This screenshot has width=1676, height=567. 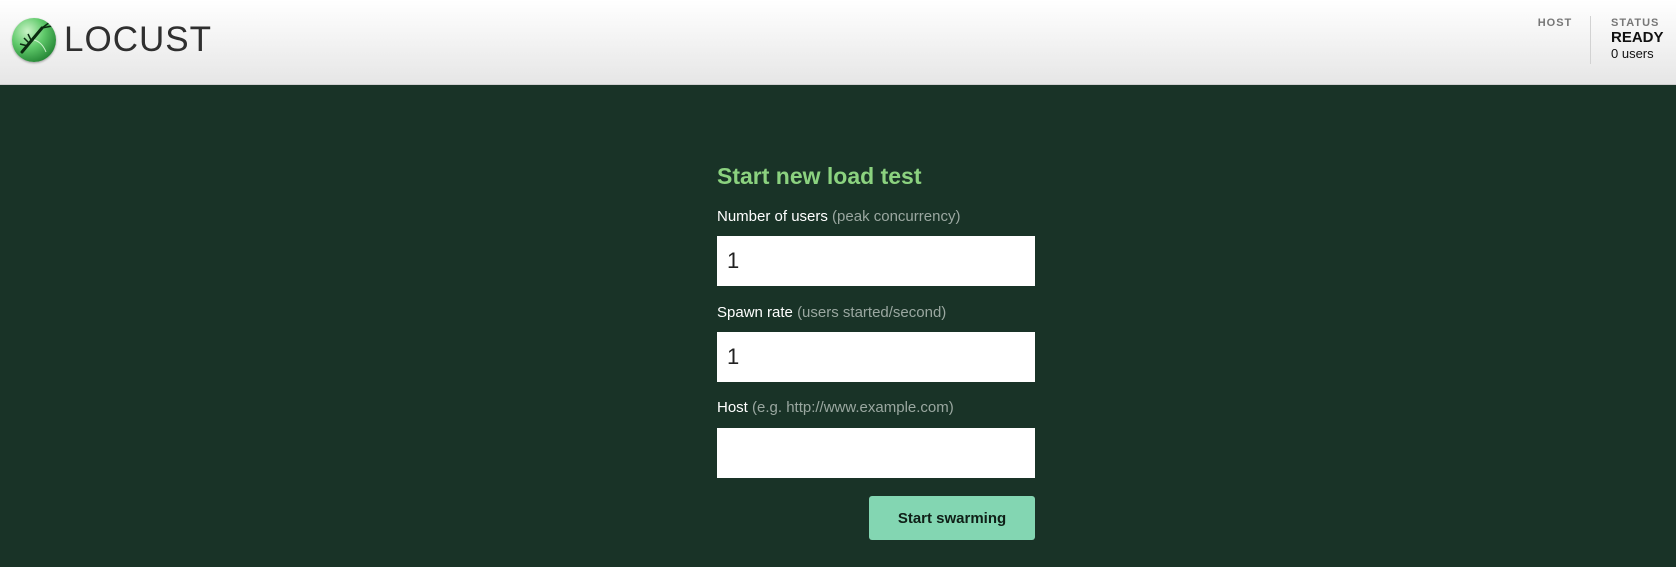 I want to click on host-input, so click(x=876, y=453).